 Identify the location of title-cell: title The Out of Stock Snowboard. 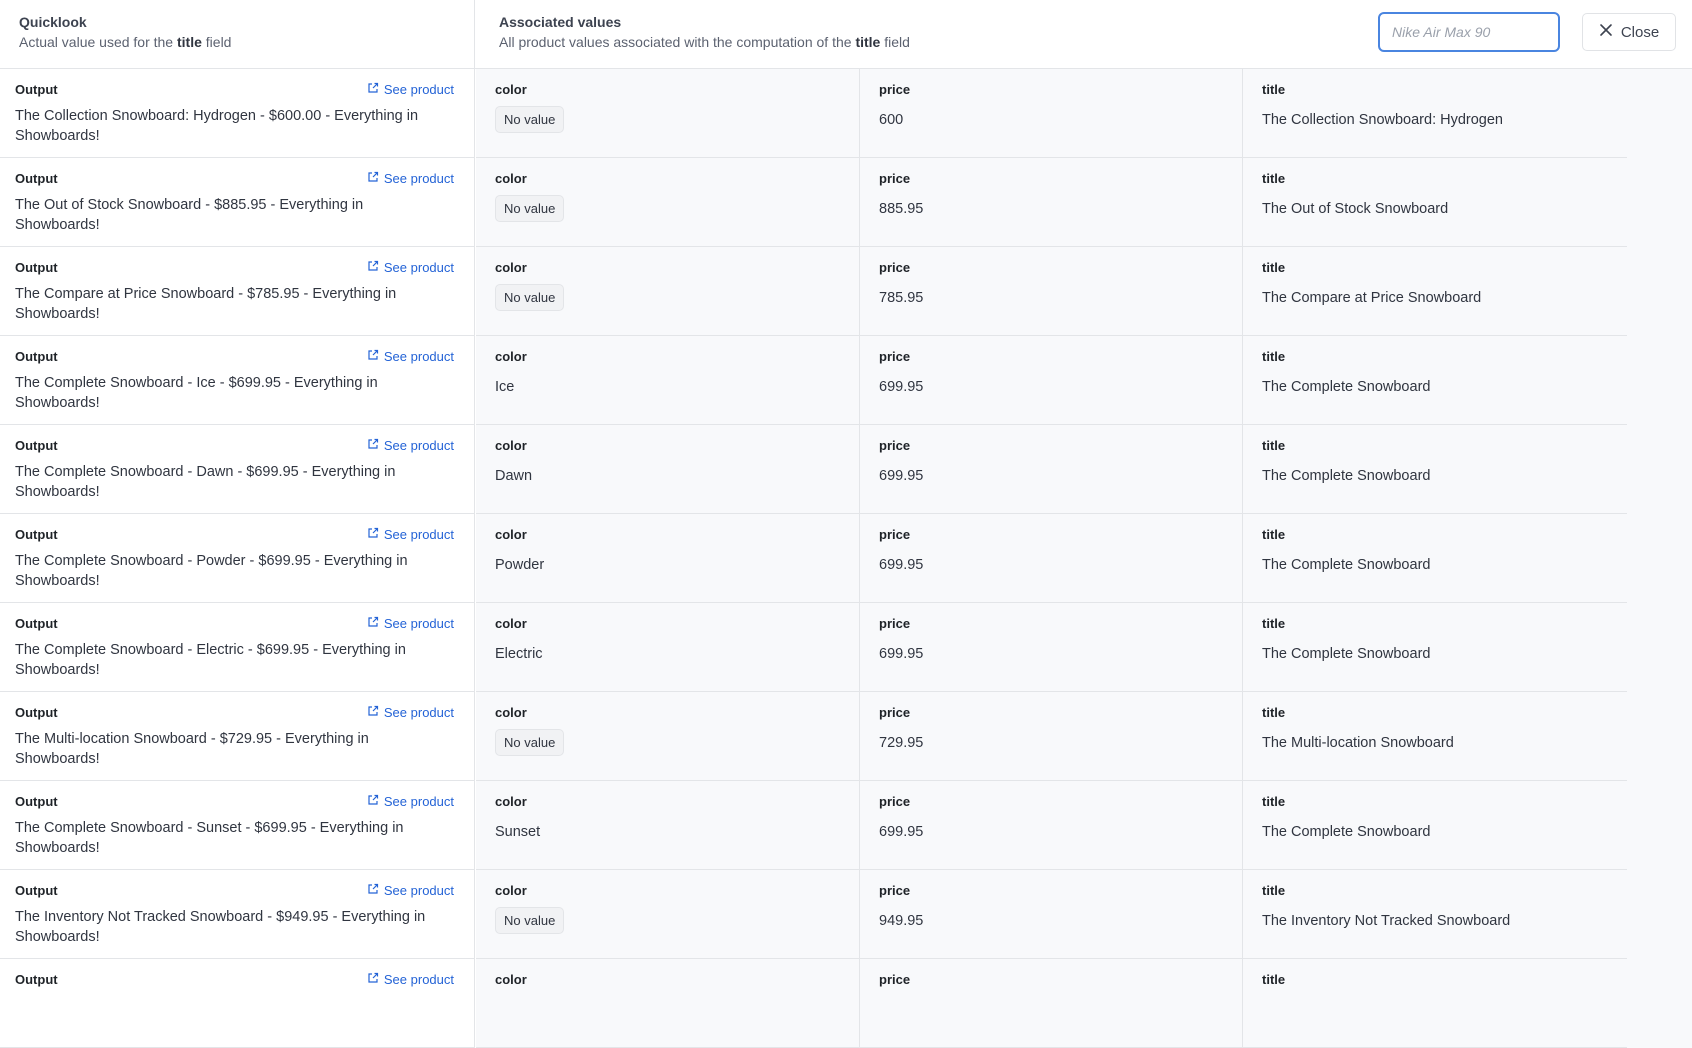
(1435, 202).